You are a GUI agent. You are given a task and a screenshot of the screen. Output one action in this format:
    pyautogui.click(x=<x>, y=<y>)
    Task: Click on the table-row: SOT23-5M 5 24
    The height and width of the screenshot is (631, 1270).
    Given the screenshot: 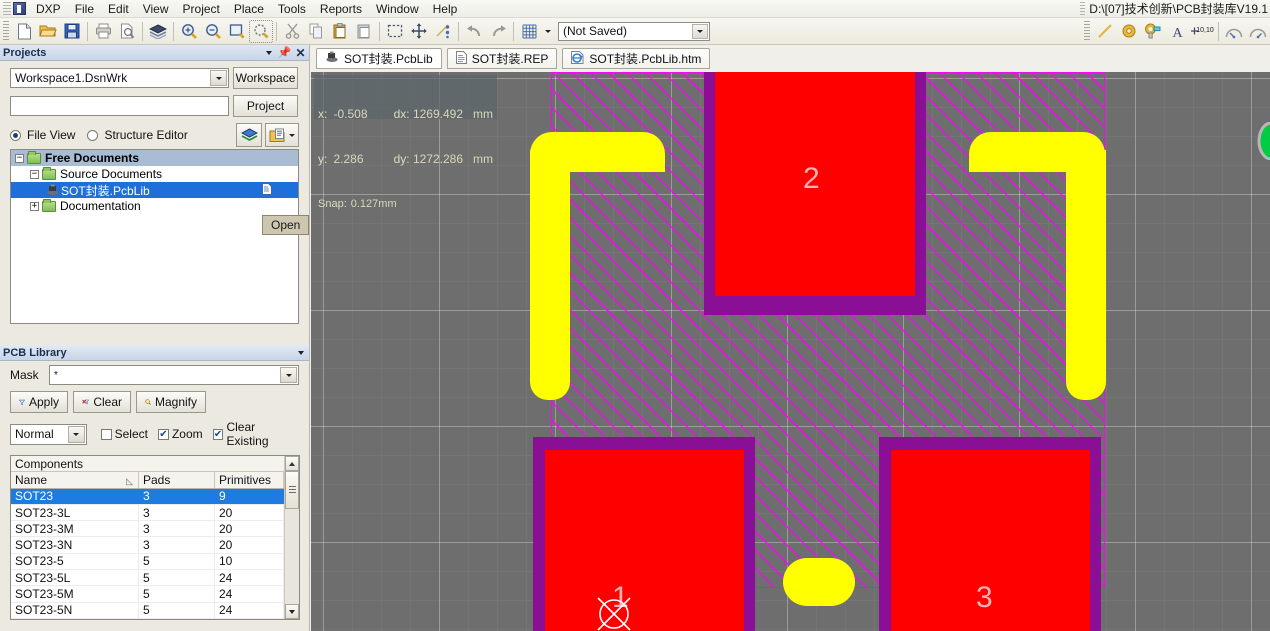 What is the action you would take?
    pyautogui.click(x=147, y=594)
    